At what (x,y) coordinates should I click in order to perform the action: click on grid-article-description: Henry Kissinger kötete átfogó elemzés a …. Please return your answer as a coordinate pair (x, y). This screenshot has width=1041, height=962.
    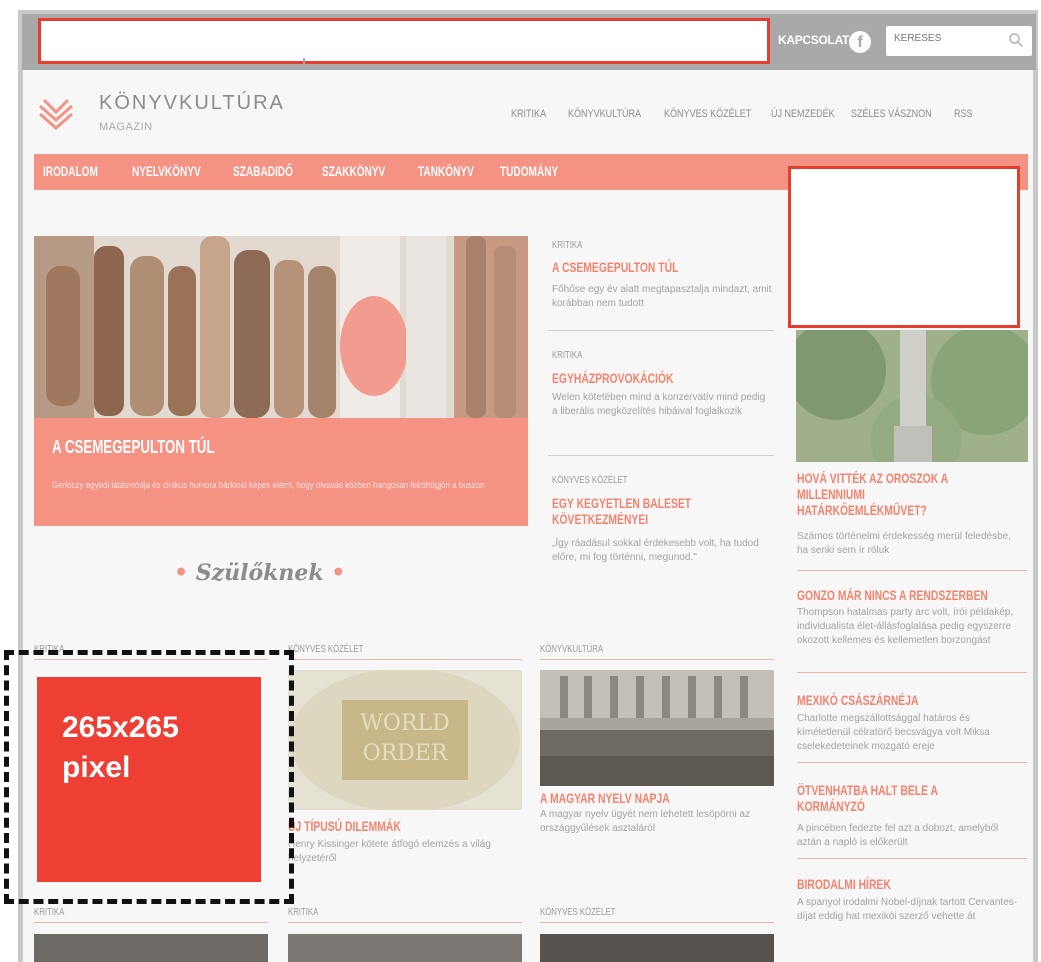
    Looking at the image, I should click on (389, 851).